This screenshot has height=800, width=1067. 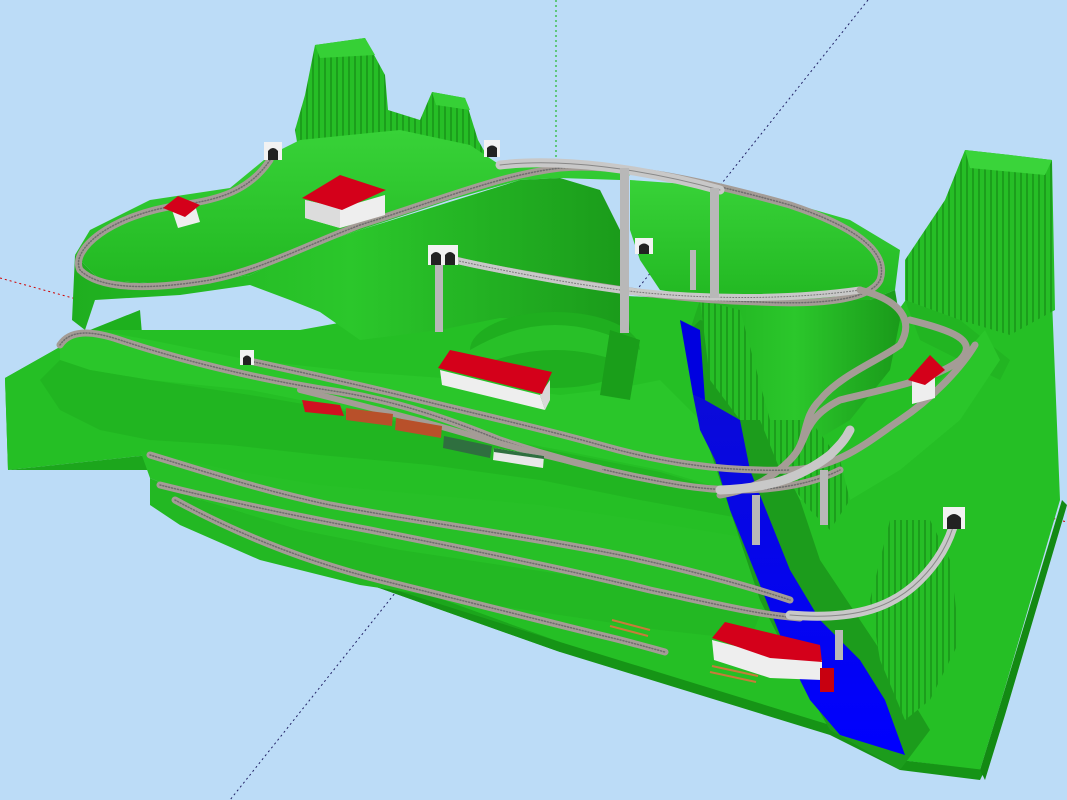 What do you see at coordinates (827, 680) in the screenshot?
I see `red-wagon` at bounding box center [827, 680].